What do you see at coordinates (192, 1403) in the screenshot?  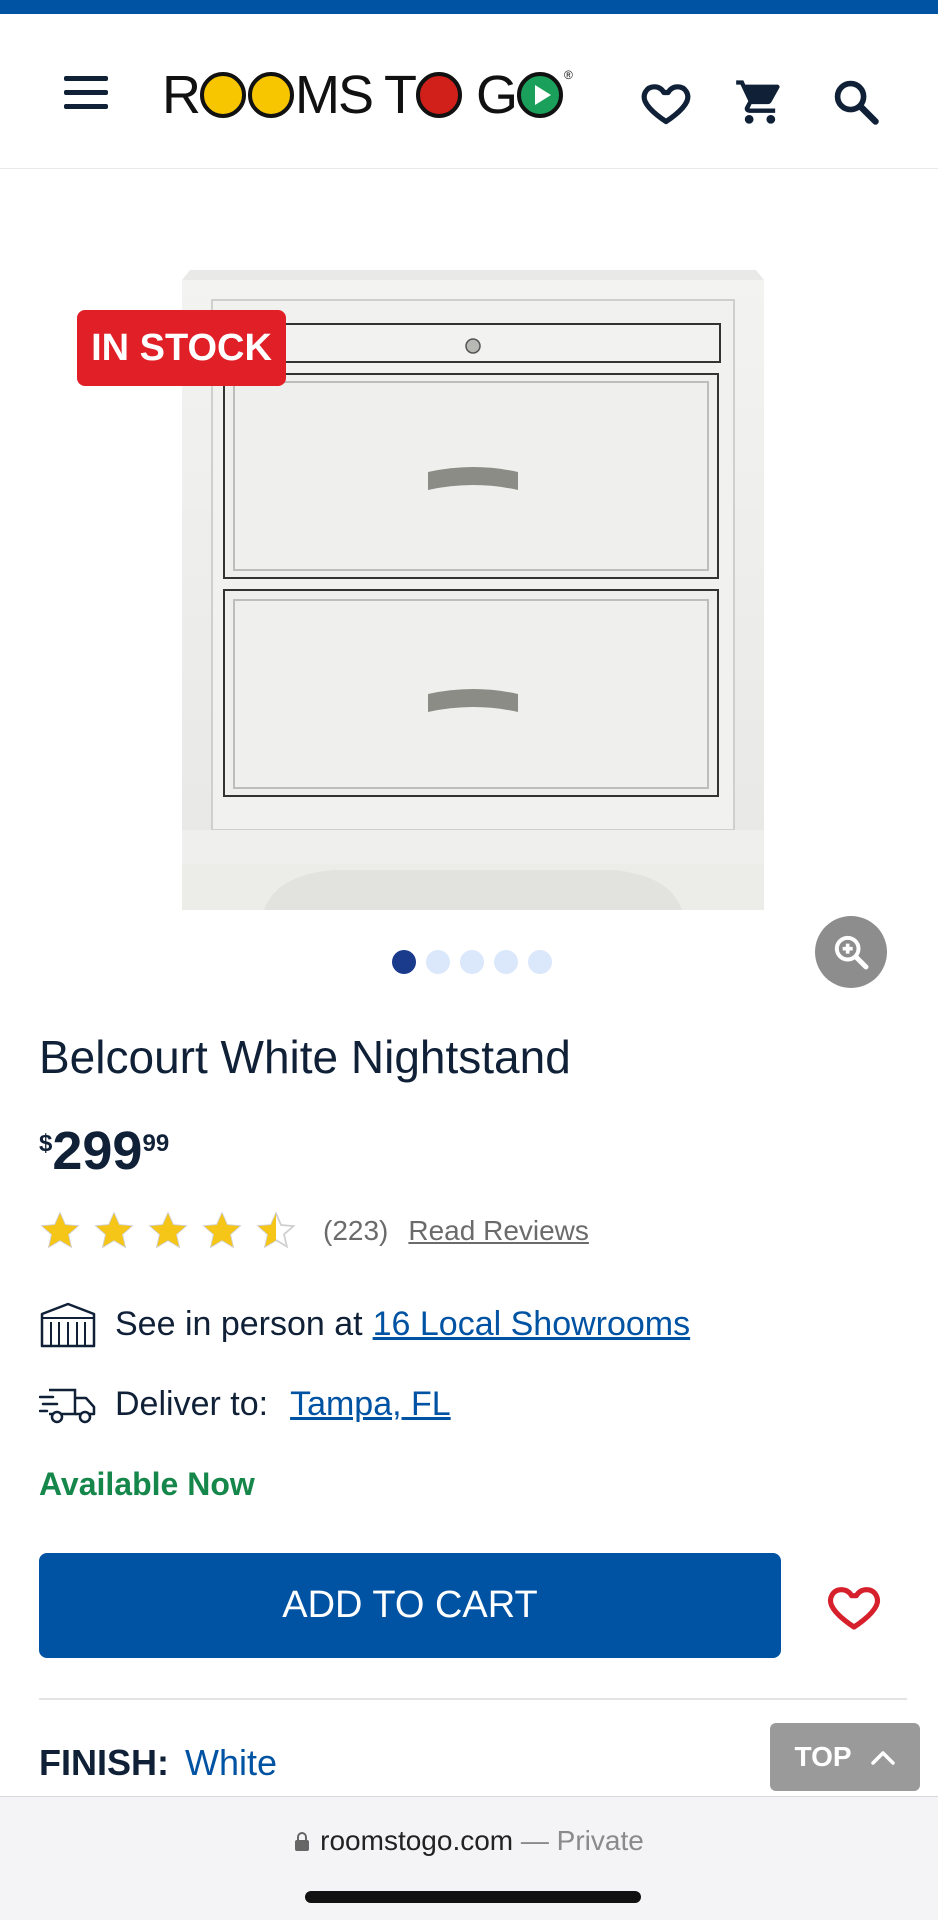 I see `deliver-to-label: Deliver to:` at bounding box center [192, 1403].